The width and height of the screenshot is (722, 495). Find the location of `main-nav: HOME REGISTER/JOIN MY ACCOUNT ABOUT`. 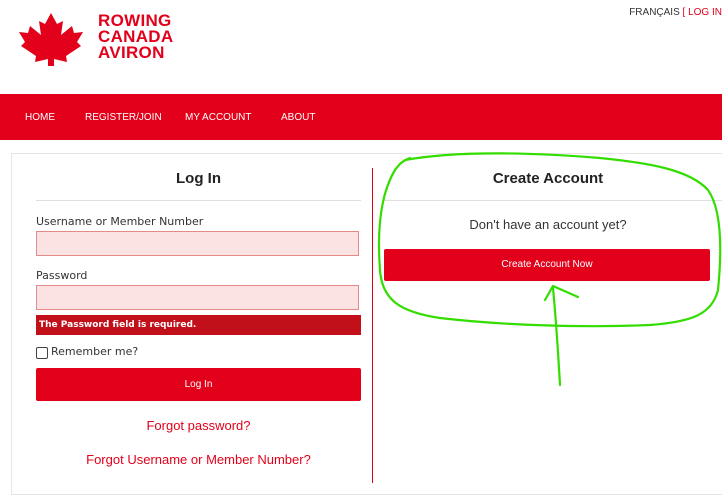

main-nav: HOME REGISTER/JOIN MY ACCOUNT ABOUT is located at coordinates (361, 117).